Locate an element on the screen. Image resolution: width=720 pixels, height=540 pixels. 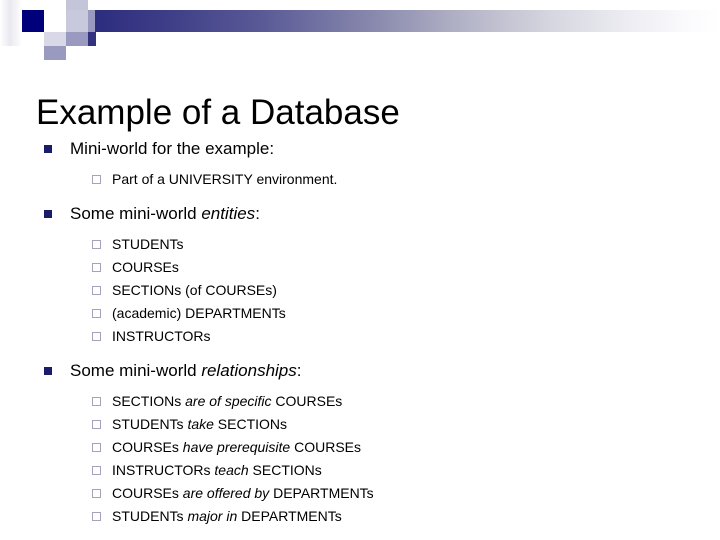
bullet-level2-item: COURSEs have prerequisite COURSEs is located at coordinates (360, 447).